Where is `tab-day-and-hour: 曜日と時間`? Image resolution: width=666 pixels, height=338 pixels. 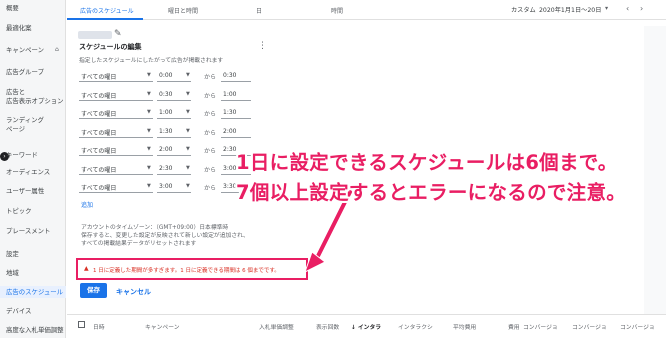 tab-day-and-hour: 曜日と時間 is located at coordinates (183, 10).